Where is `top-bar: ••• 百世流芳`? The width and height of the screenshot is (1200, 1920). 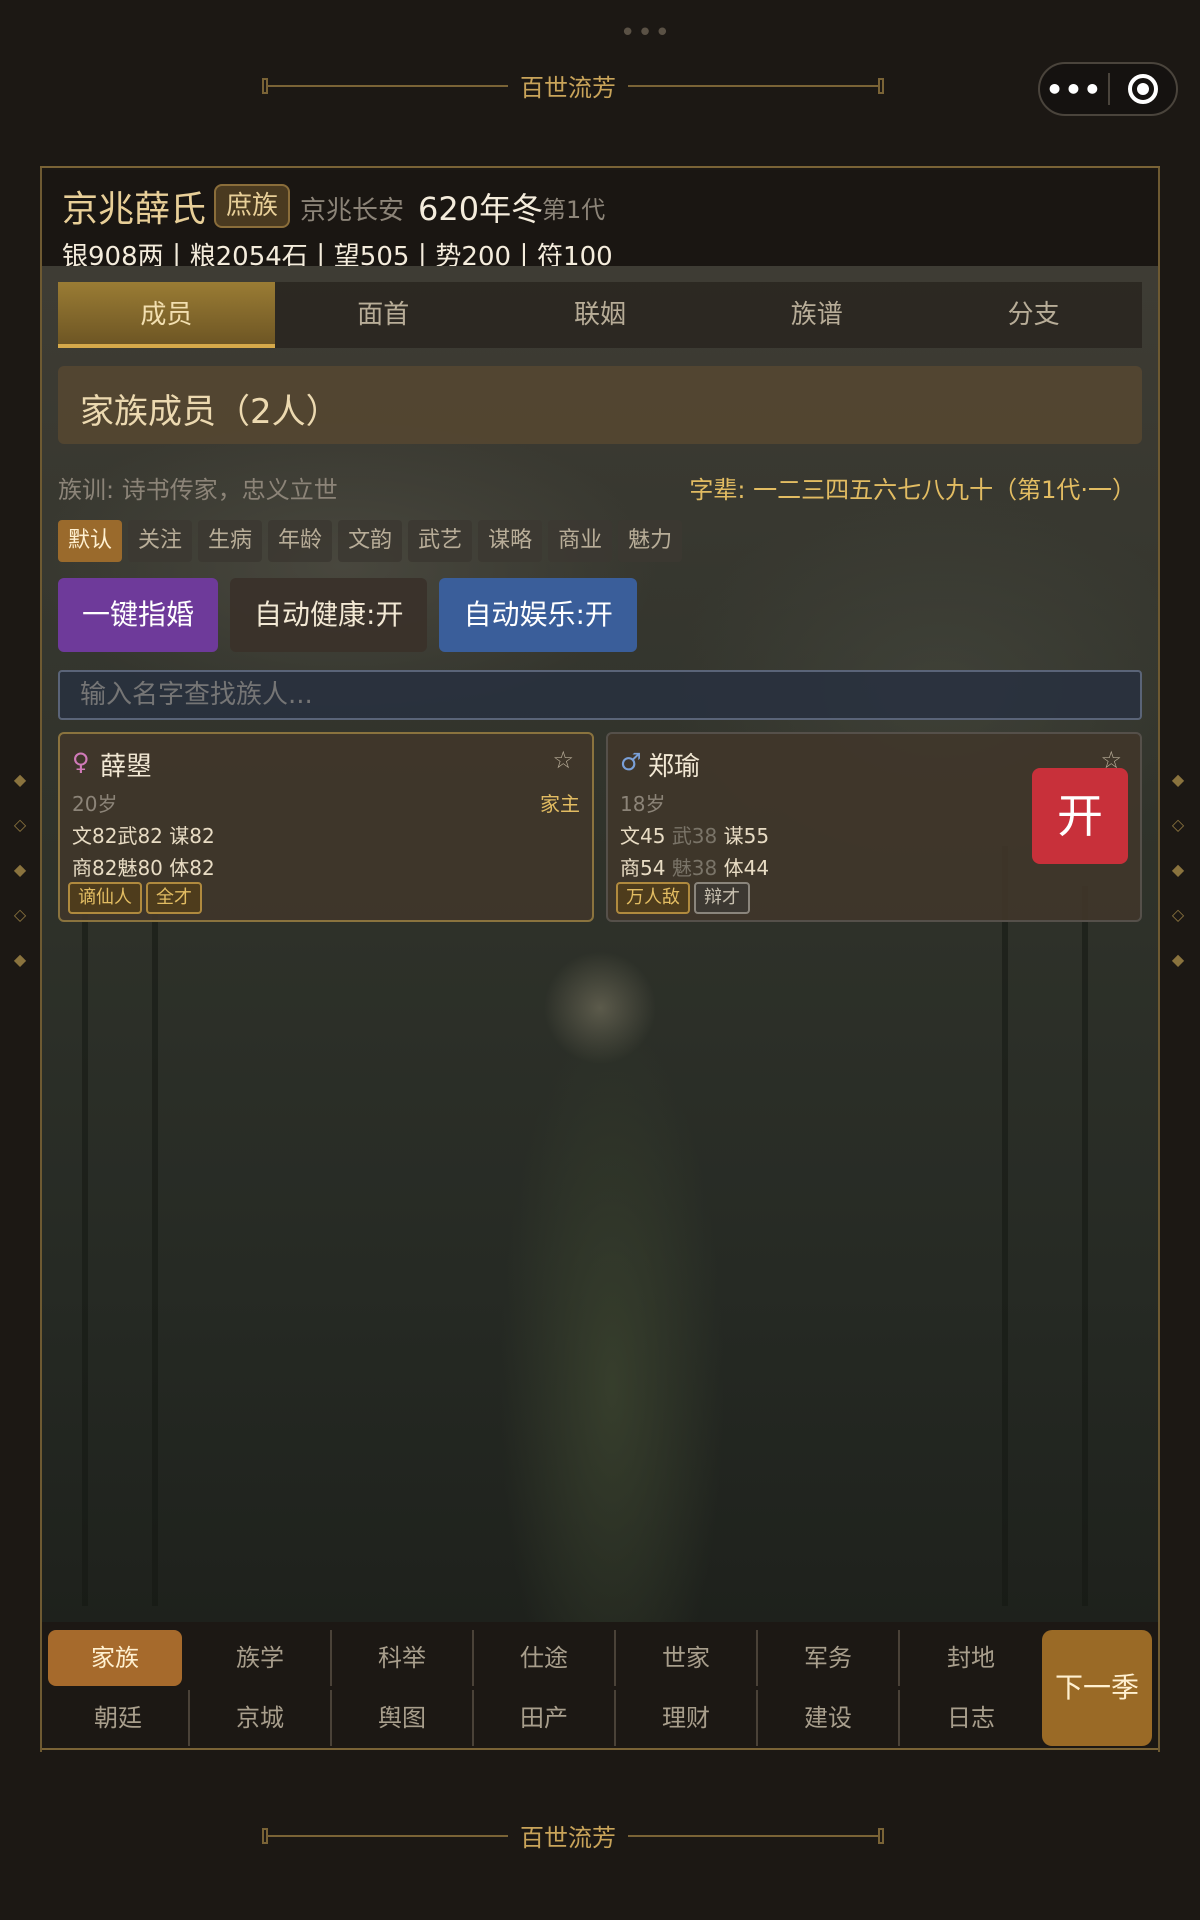
top-bar: ••• 百世流芳 is located at coordinates (600, 84).